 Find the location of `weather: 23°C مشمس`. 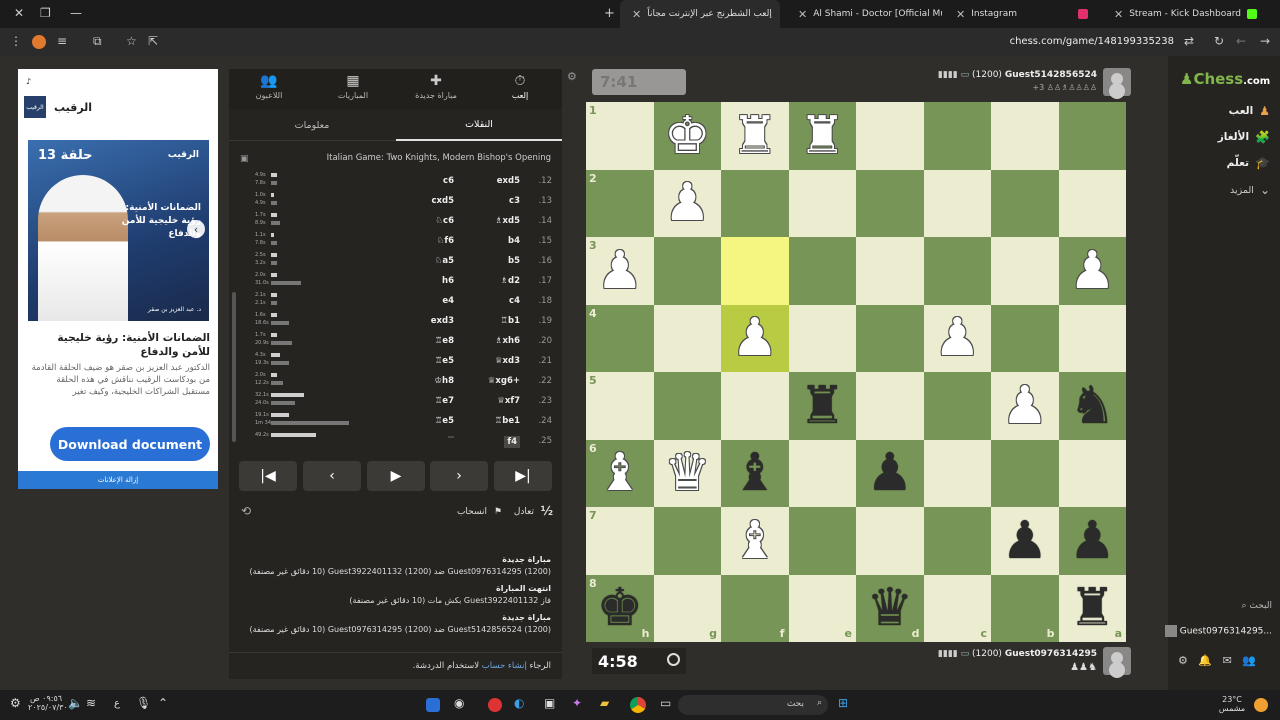

weather: 23°C مشمس is located at coordinates (1232, 704).